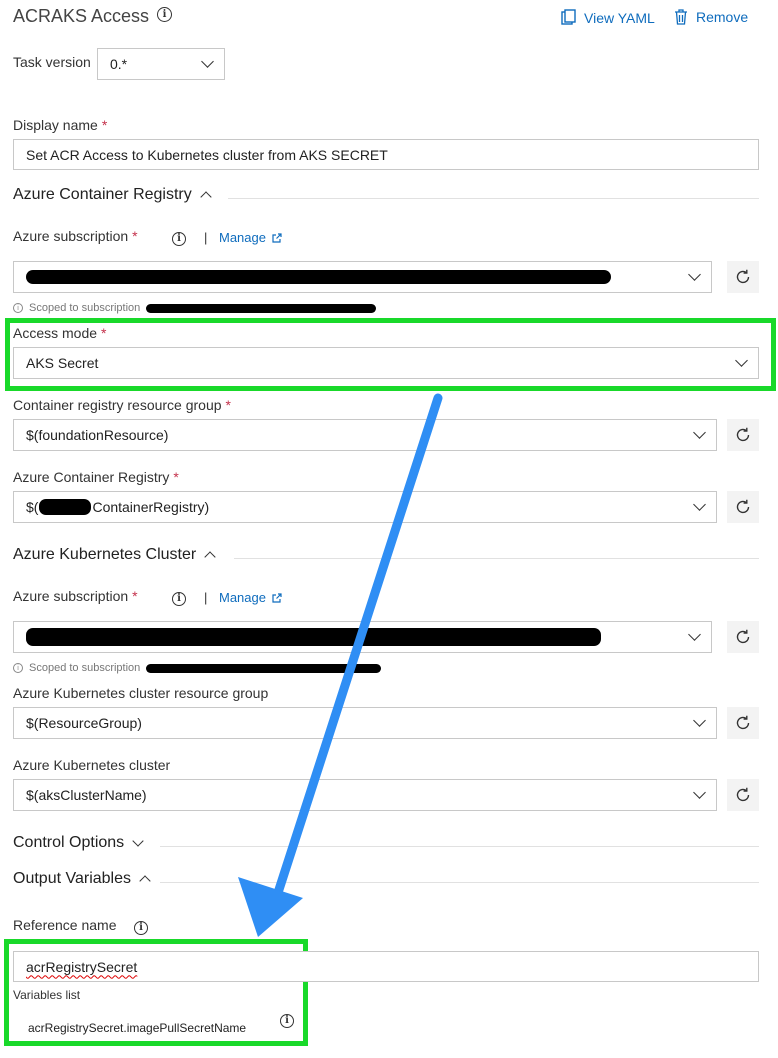 This screenshot has height=1058, width=778. What do you see at coordinates (81, 16) in the screenshot?
I see `task-title: ACRAKS Access` at bounding box center [81, 16].